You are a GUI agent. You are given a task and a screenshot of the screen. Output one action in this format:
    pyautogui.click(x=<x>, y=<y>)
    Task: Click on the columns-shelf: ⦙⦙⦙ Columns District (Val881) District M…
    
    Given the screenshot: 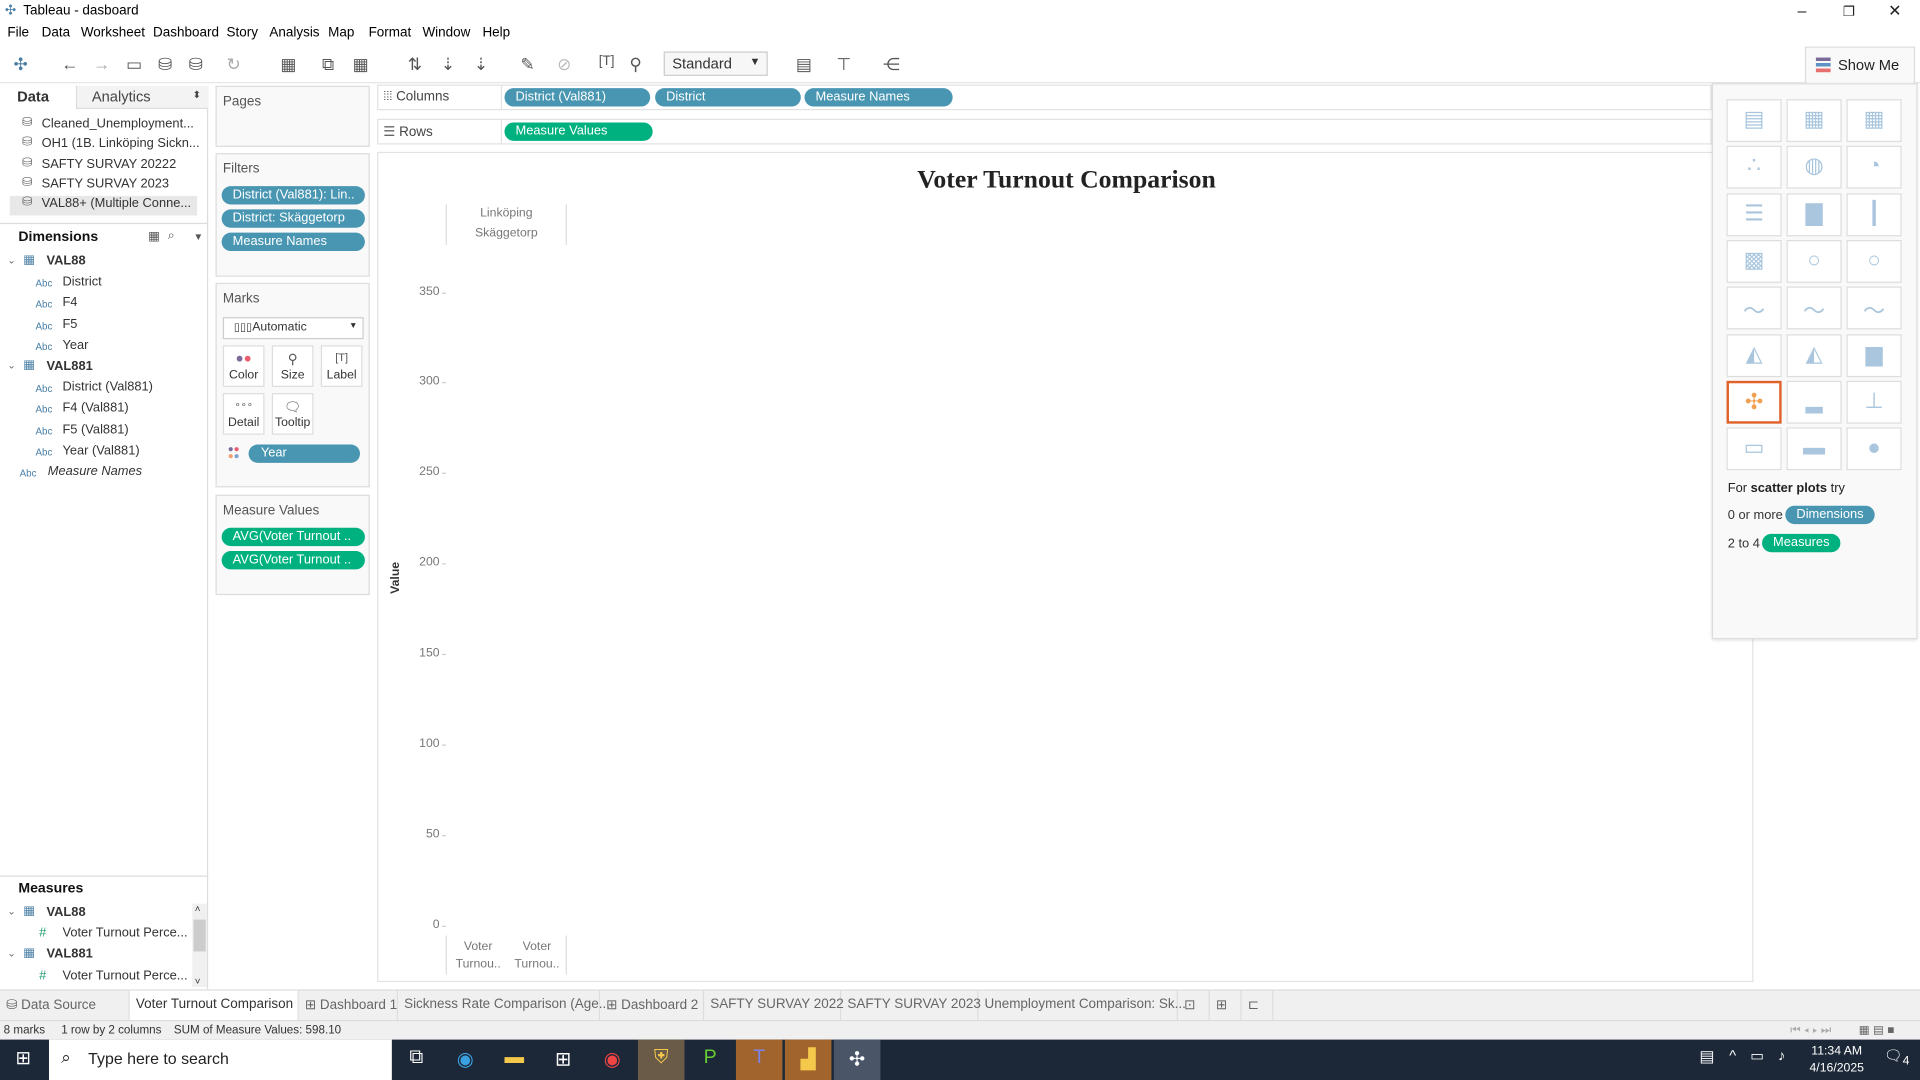 What is the action you would take?
    pyautogui.click(x=1044, y=97)
    